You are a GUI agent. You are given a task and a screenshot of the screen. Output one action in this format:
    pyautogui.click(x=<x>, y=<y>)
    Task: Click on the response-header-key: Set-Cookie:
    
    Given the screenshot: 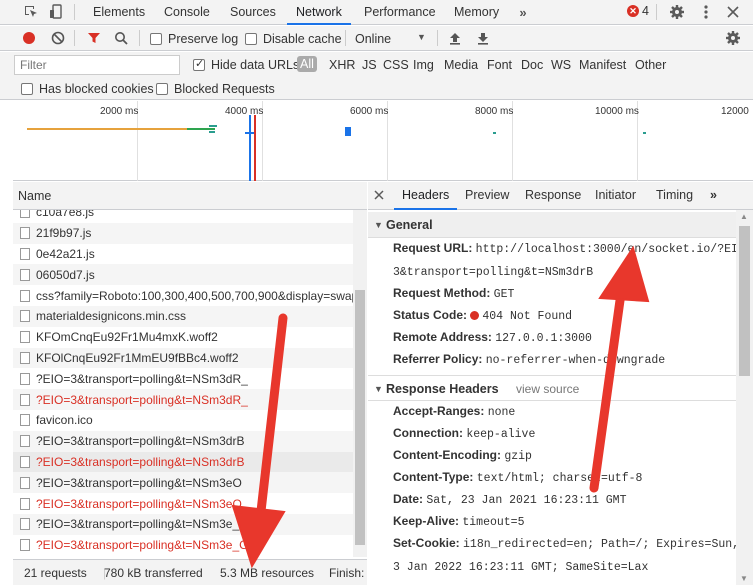 What is the action you would take?
    pyautogui.click(x=428, y=543)
    